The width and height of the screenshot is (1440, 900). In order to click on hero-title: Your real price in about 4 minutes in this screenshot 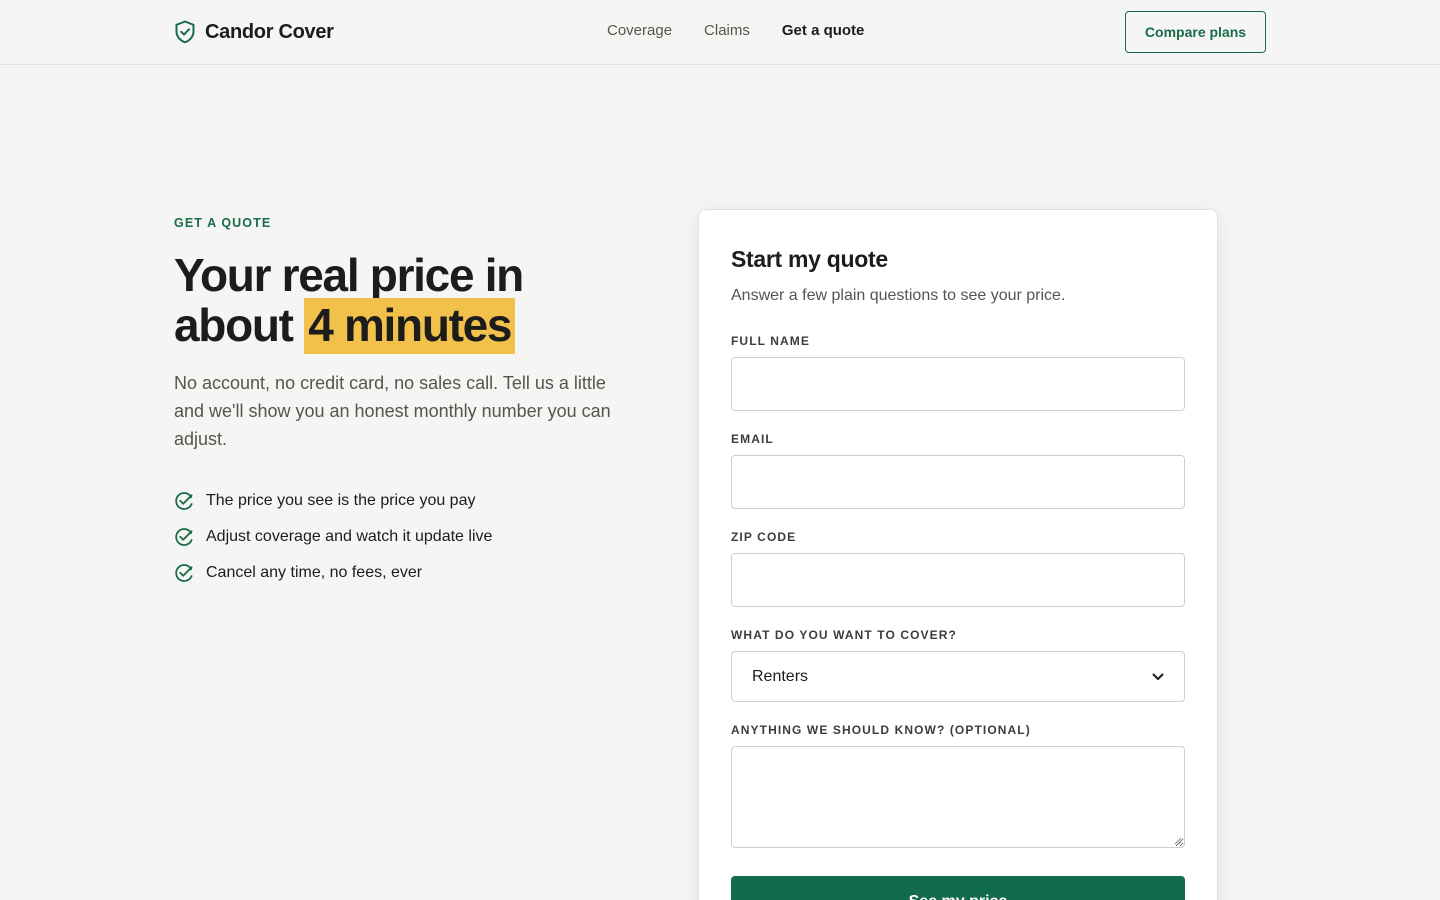, I will do `click(404, 301)`.